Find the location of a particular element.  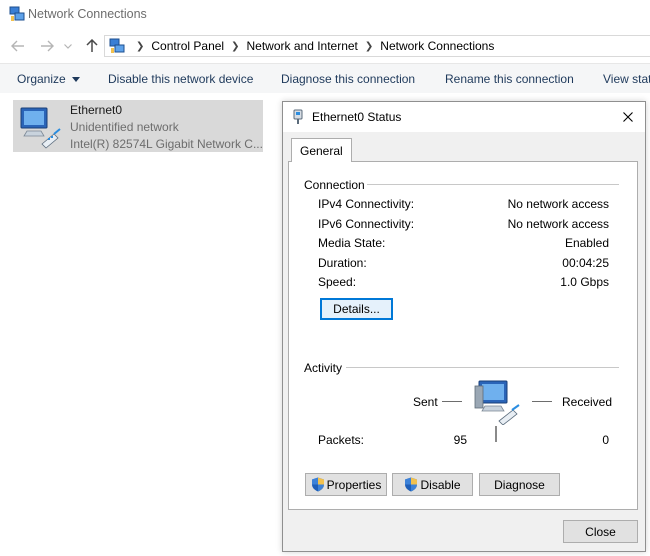

arrow-right-icon is located at coordinates (47, 46).